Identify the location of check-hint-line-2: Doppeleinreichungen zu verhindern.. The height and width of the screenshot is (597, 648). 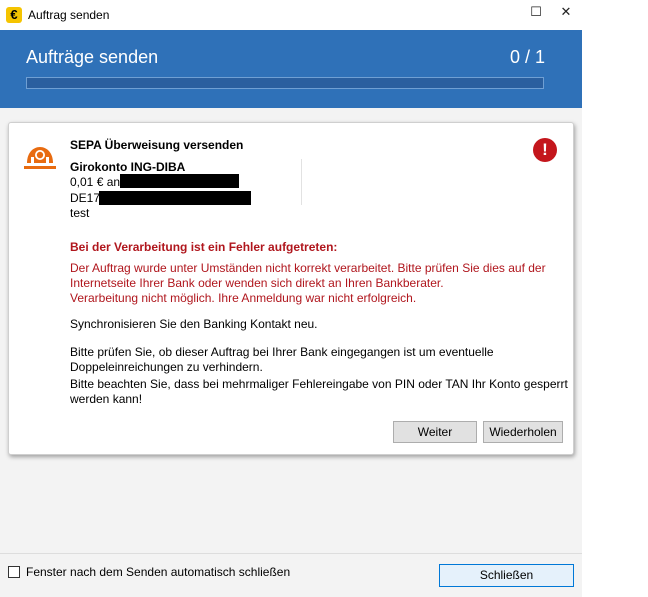
(166, 367).